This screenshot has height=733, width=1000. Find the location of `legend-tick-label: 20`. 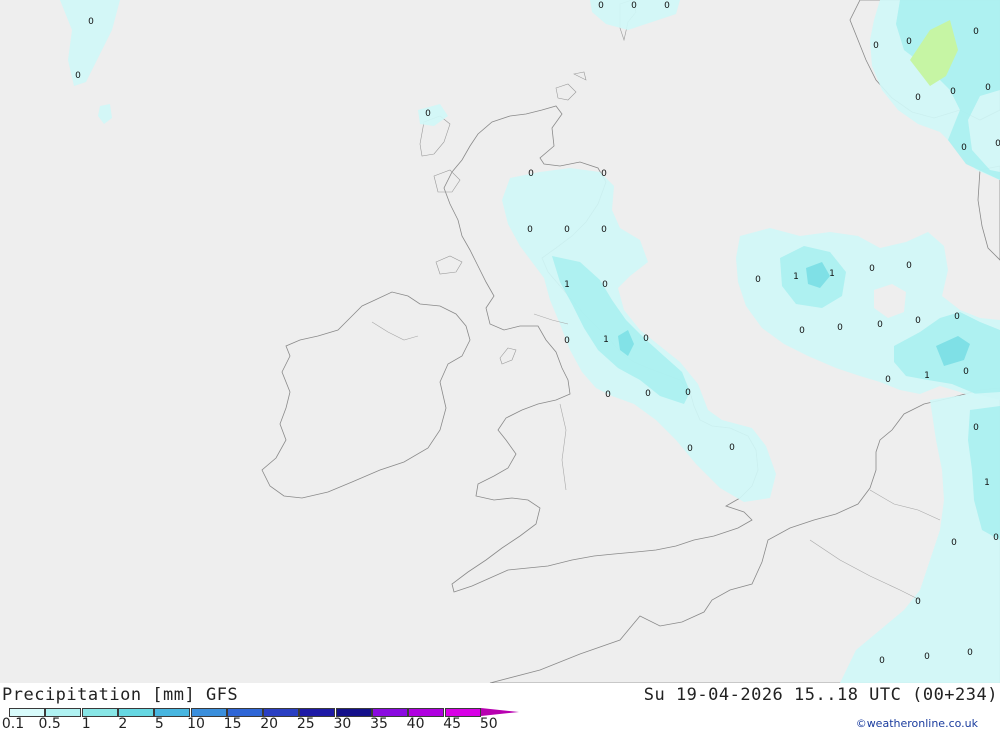

legend-tick-label: 20 is located at coordinates (269, 724).